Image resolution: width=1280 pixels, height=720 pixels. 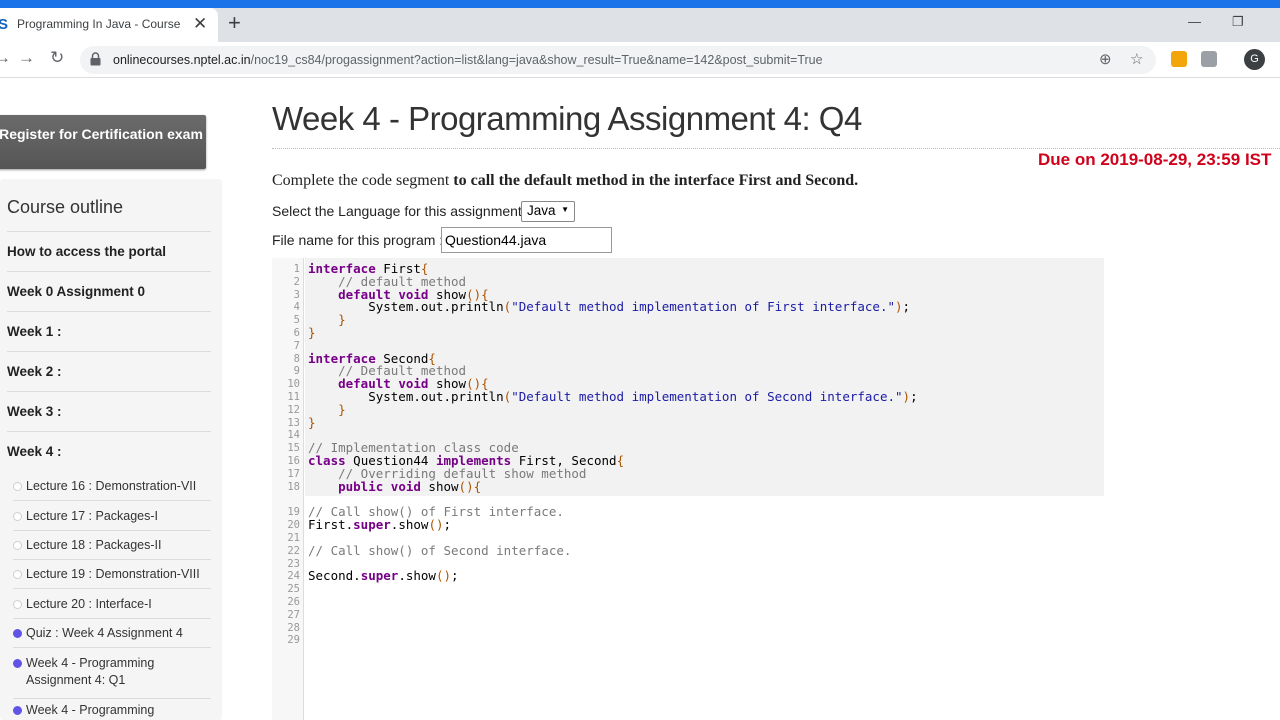 What do you see at coordinates (296, 345) in the screenshot?
I see `line-number: 7` at bounding box center [296, 345].